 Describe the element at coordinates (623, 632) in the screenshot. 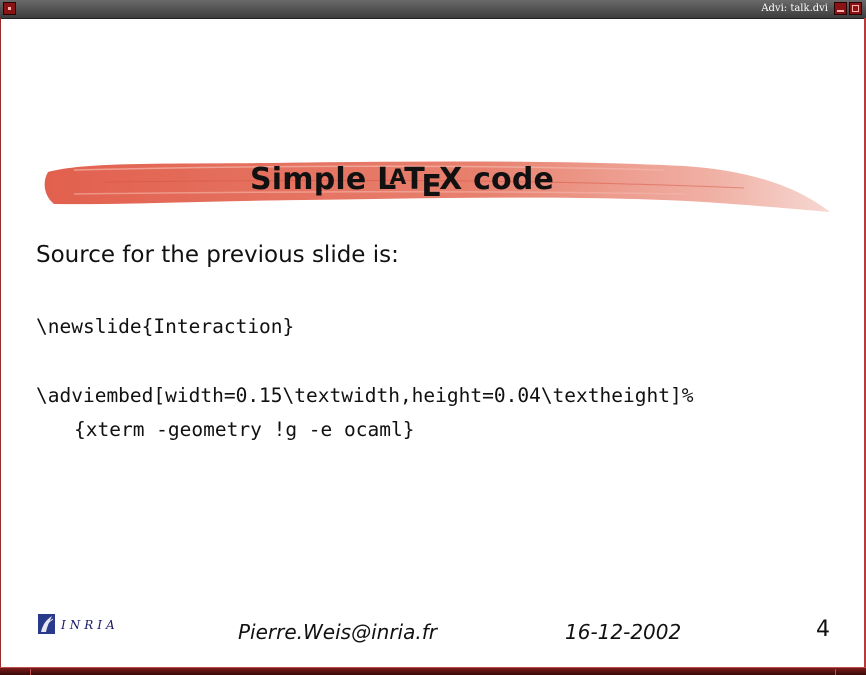

I see `footer-date: 16-12-2002` at that location.